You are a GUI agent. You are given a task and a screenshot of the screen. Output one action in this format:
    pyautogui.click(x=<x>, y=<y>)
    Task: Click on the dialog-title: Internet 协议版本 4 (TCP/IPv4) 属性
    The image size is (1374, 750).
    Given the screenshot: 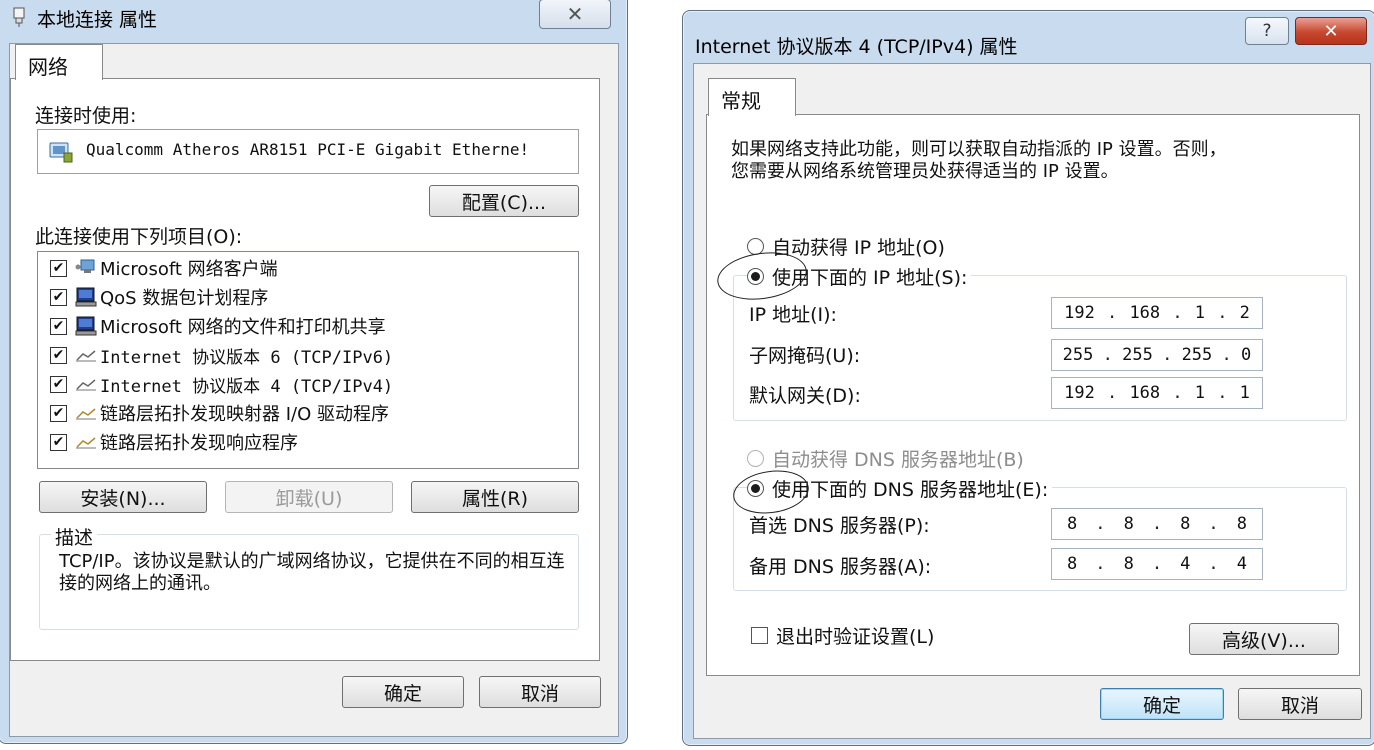 What is the action you would take?
    pyautogui.click(x=856, y=47)
    